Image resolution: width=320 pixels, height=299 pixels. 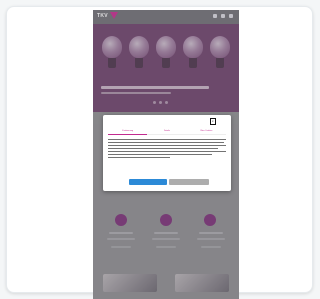 What do you see at coordinates (206, 131) in the screenshot?
I see `tab-about-cookies: Über Cookies` at bounding box center [206, 131].